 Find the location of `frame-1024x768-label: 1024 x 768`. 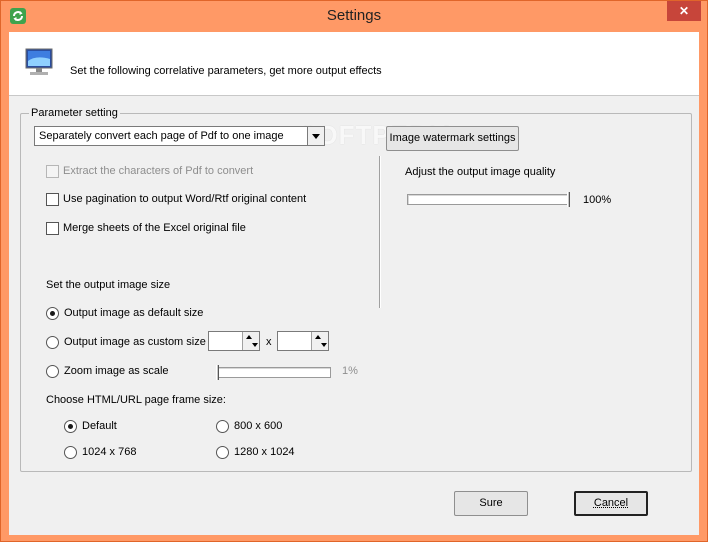

frame-1024x768-label: 1024 x 768 is located at coordinates (109, 452).